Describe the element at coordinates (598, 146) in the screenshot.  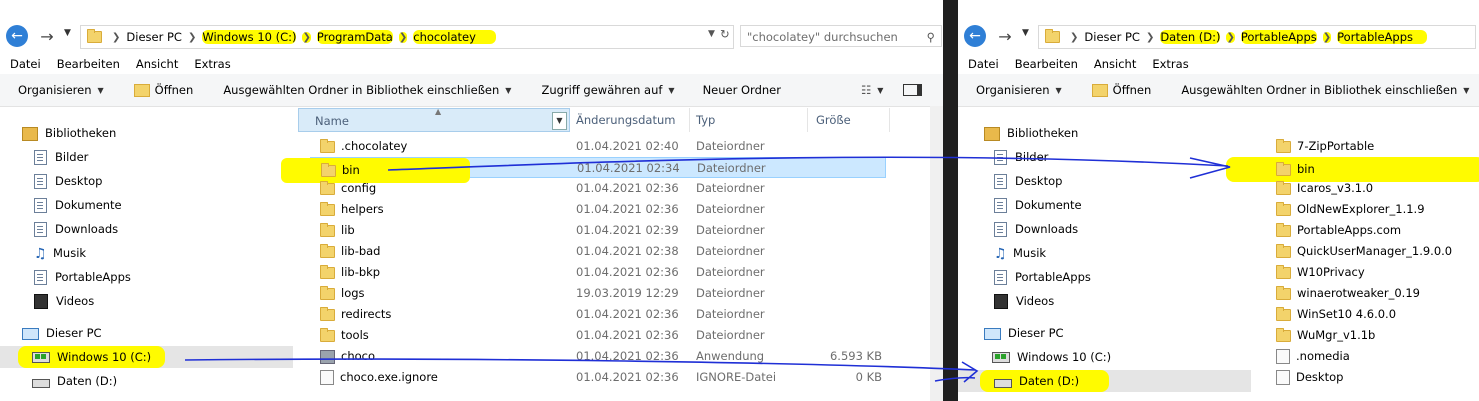
I see `table-row: .chocolatey 01.04.2021 02:40 Dateiordner` at that location.